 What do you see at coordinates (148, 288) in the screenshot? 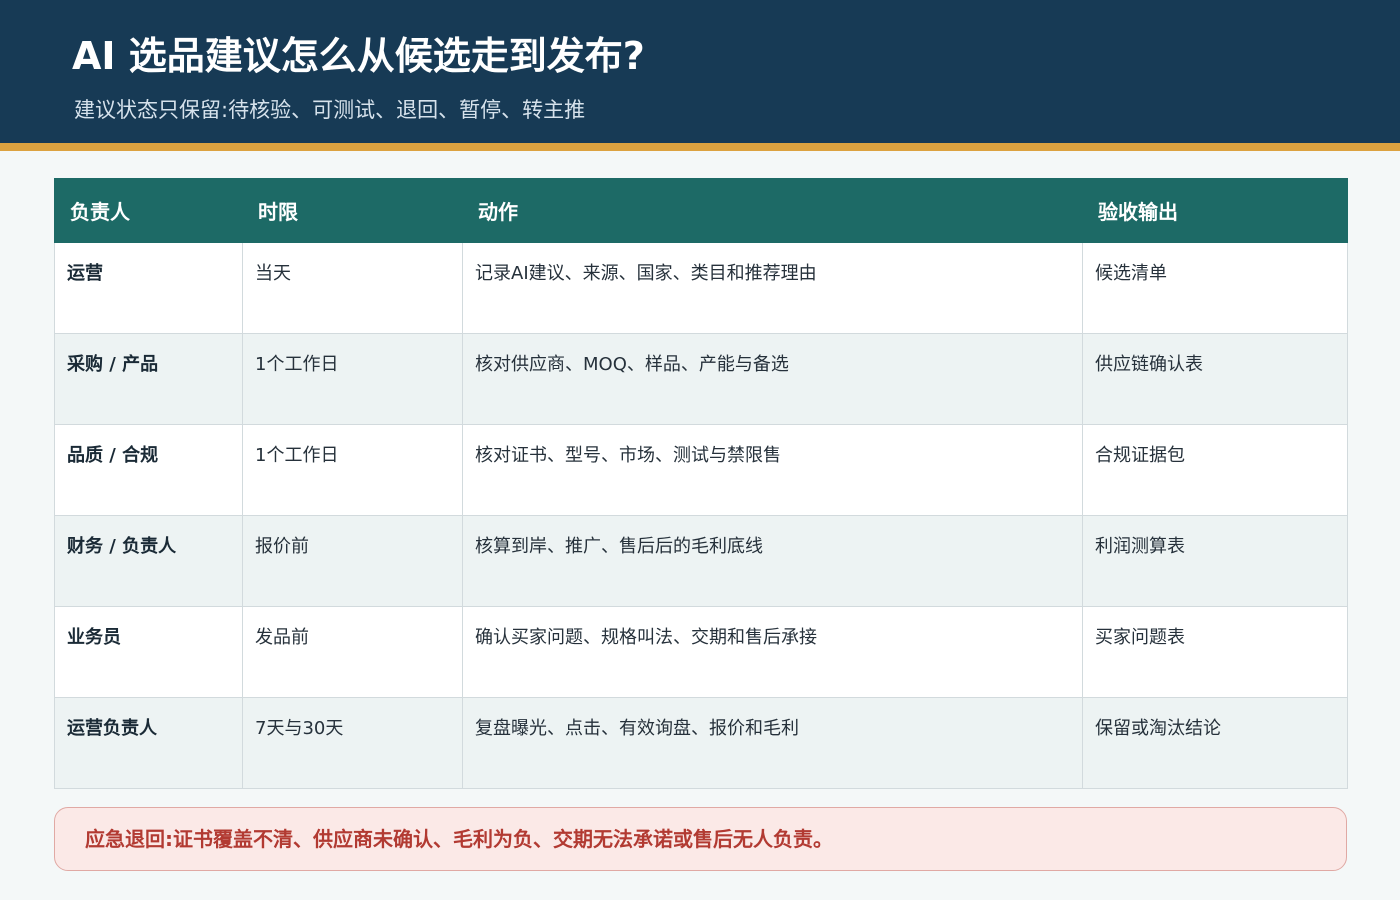
I see `owner-cell: 运营` at bounding box center [148, 288].